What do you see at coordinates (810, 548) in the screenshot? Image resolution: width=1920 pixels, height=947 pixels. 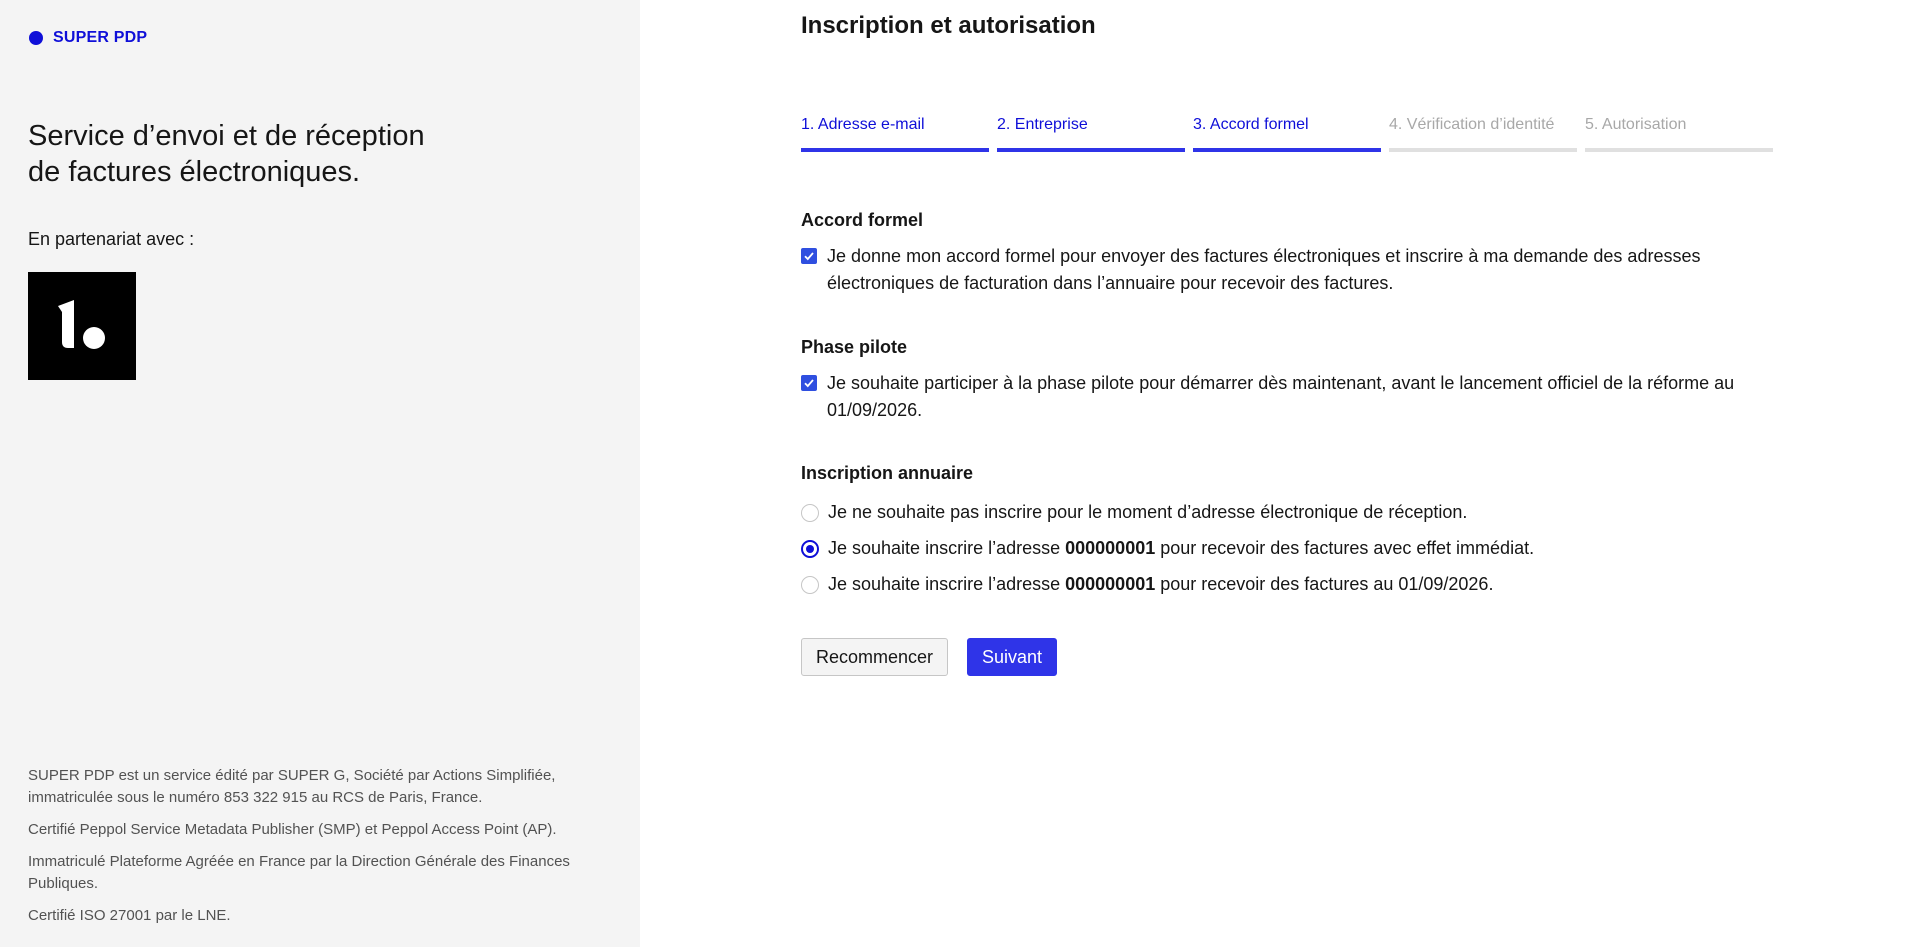 I see `radio-button-selected` at bounding box center [810, 548].